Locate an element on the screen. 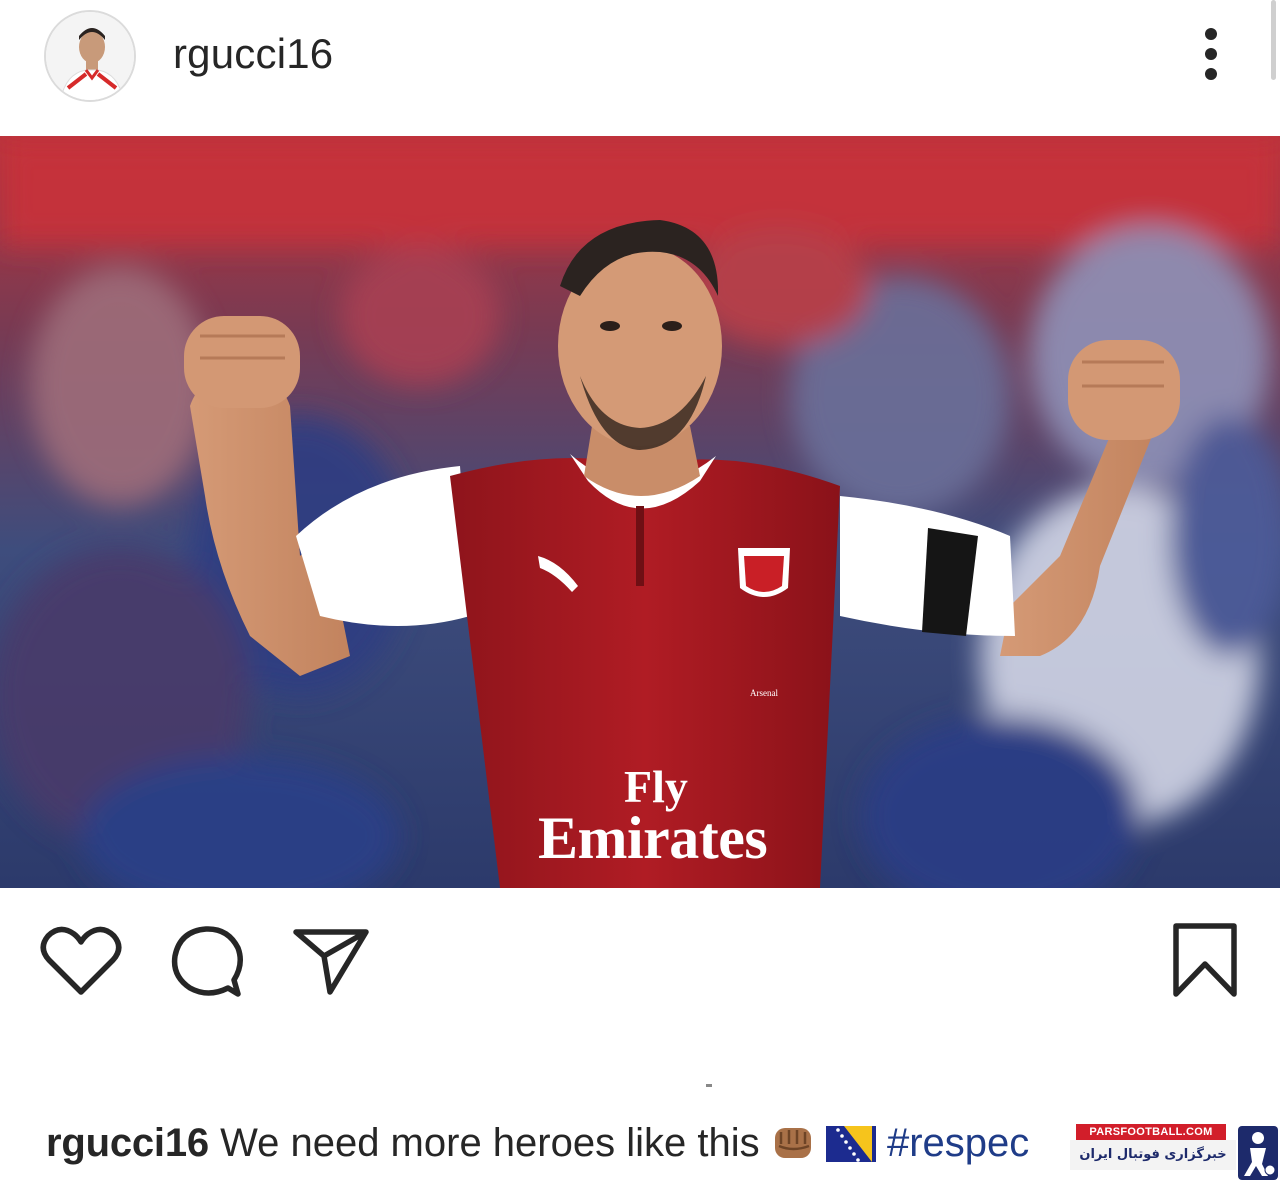 Image resolution: width=1280 pixels, height=1182 pixels. scrollbar is located at coordinates (1273, 40).